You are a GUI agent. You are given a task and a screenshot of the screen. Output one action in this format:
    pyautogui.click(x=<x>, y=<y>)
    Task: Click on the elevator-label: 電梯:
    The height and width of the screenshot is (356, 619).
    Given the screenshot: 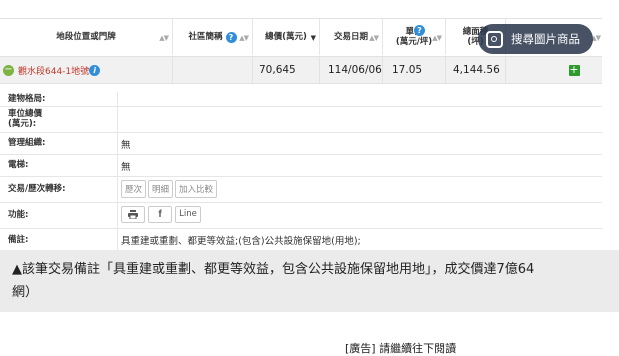 What is the action you would take?
    pyautogui.click(x=18, y=165)
    